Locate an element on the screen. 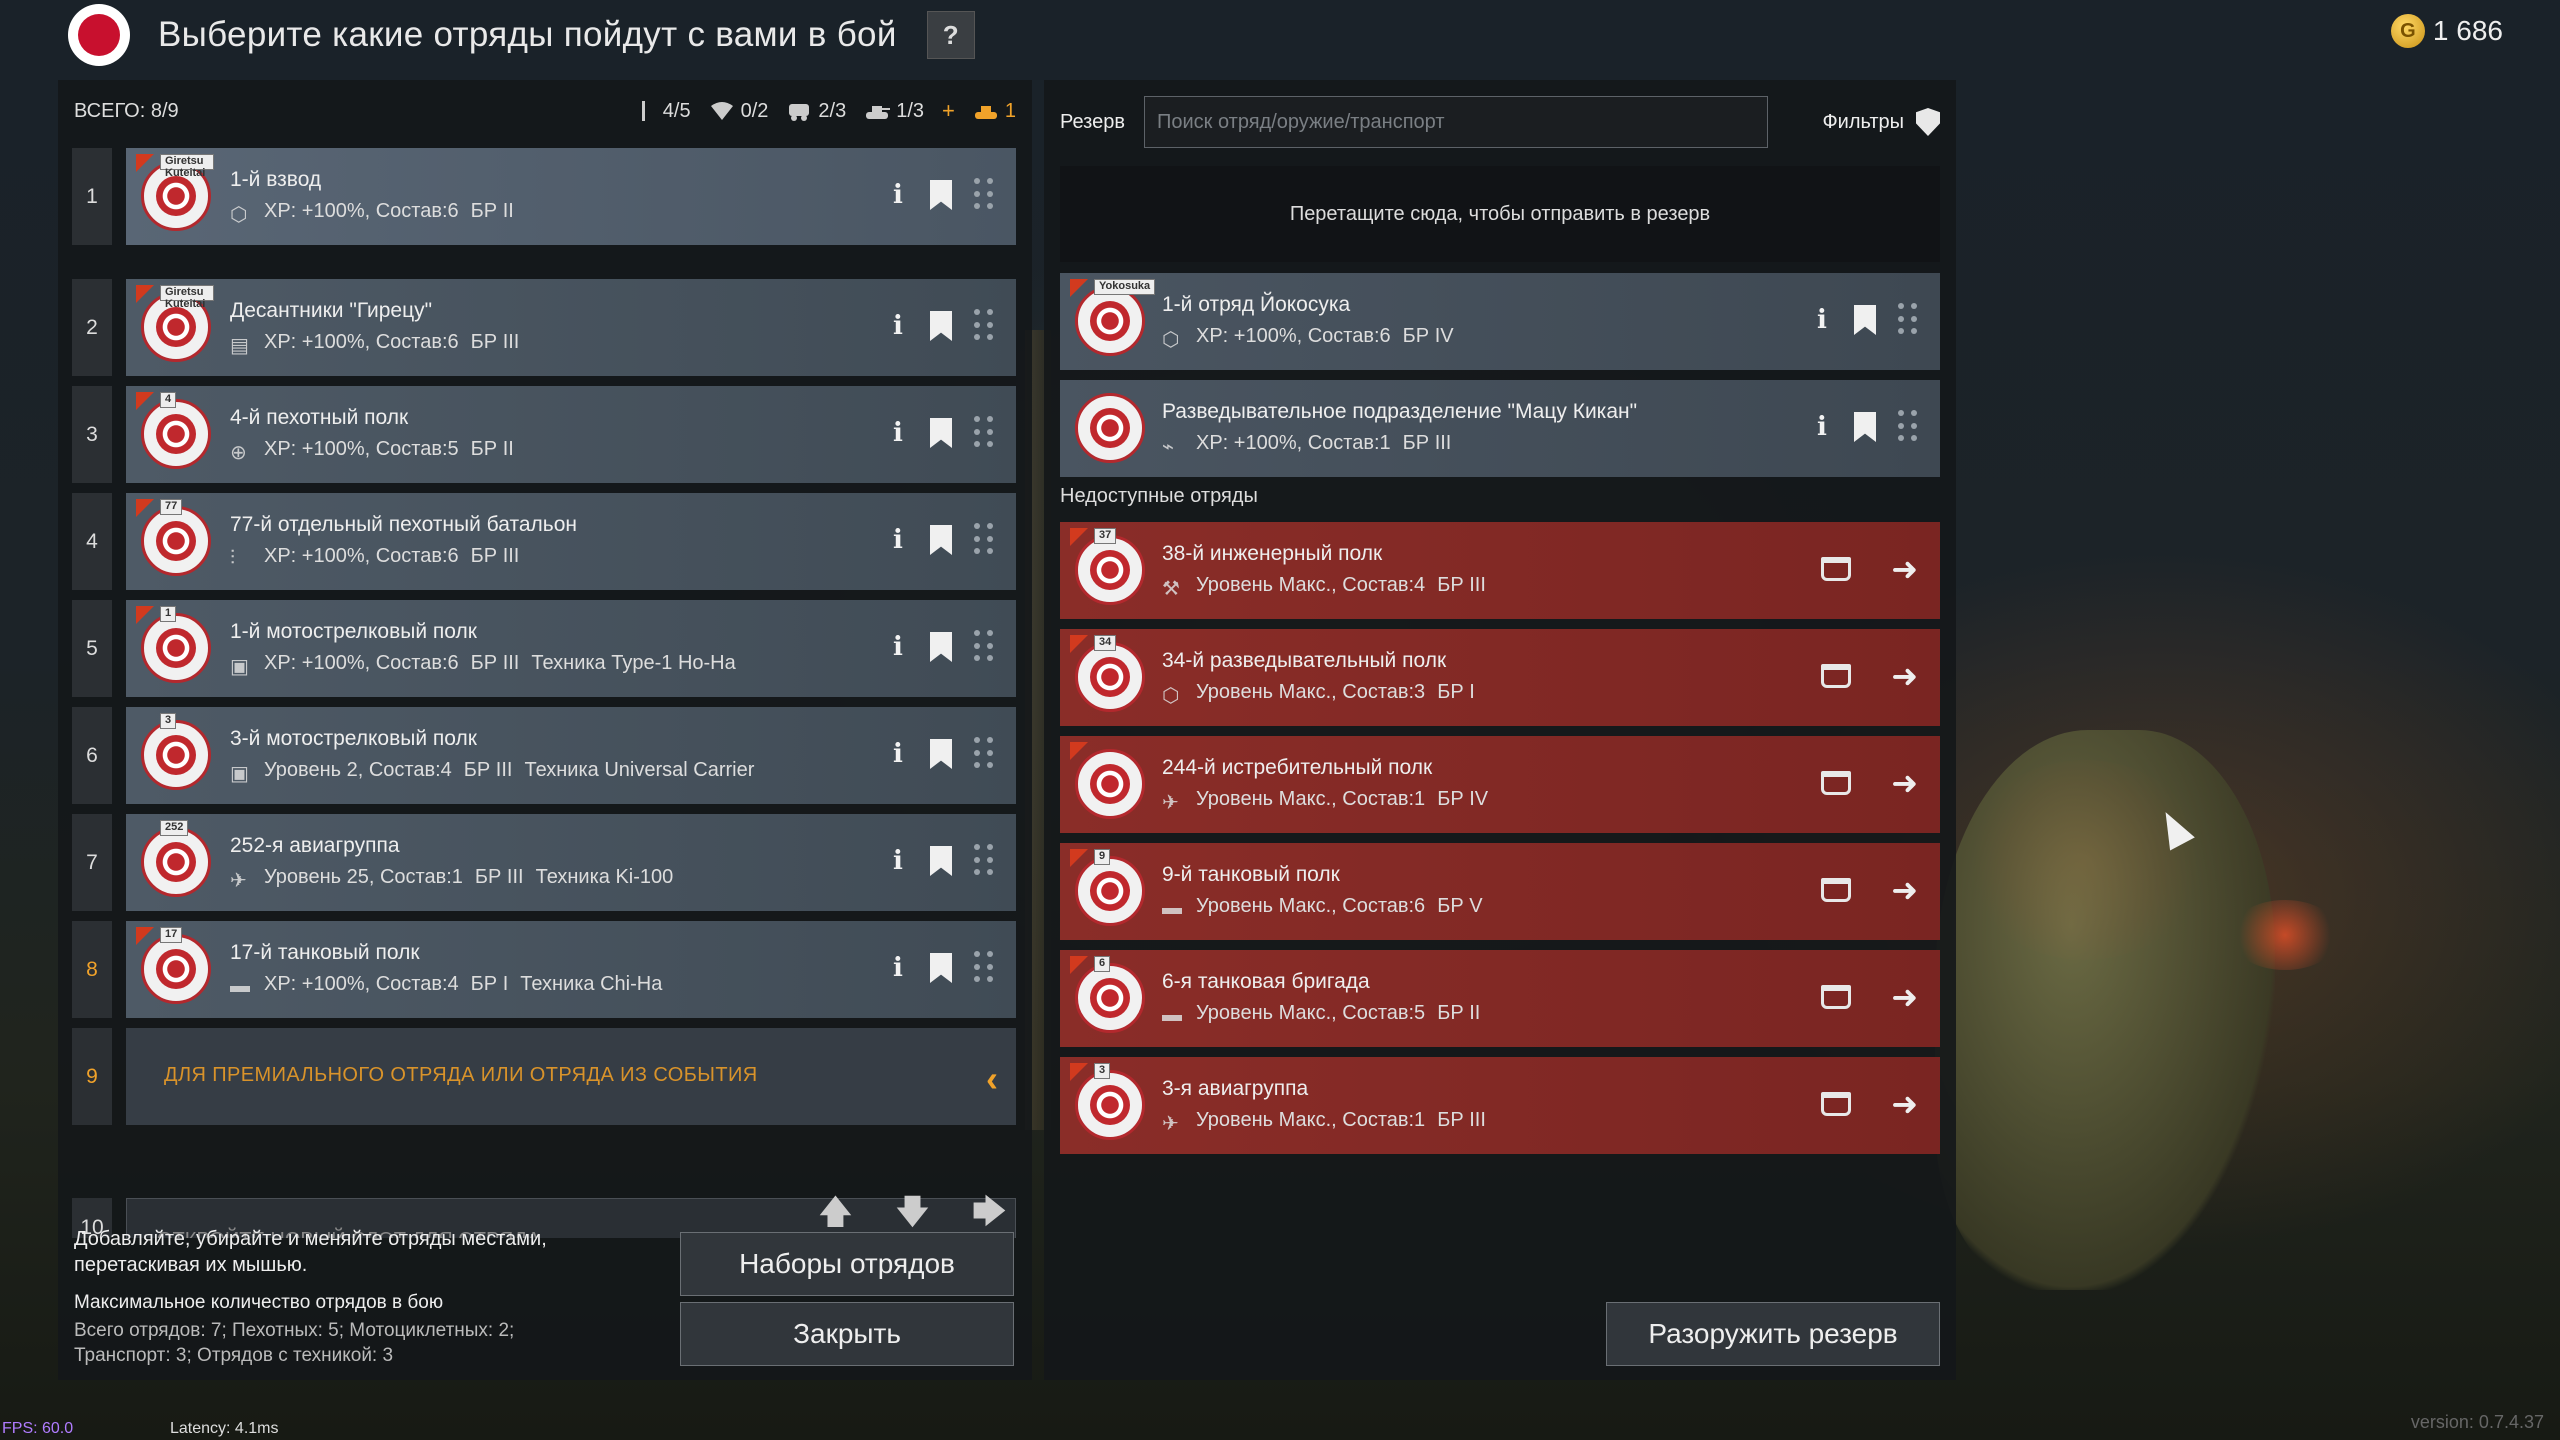  search-input is located at coordinates (1456, 122).